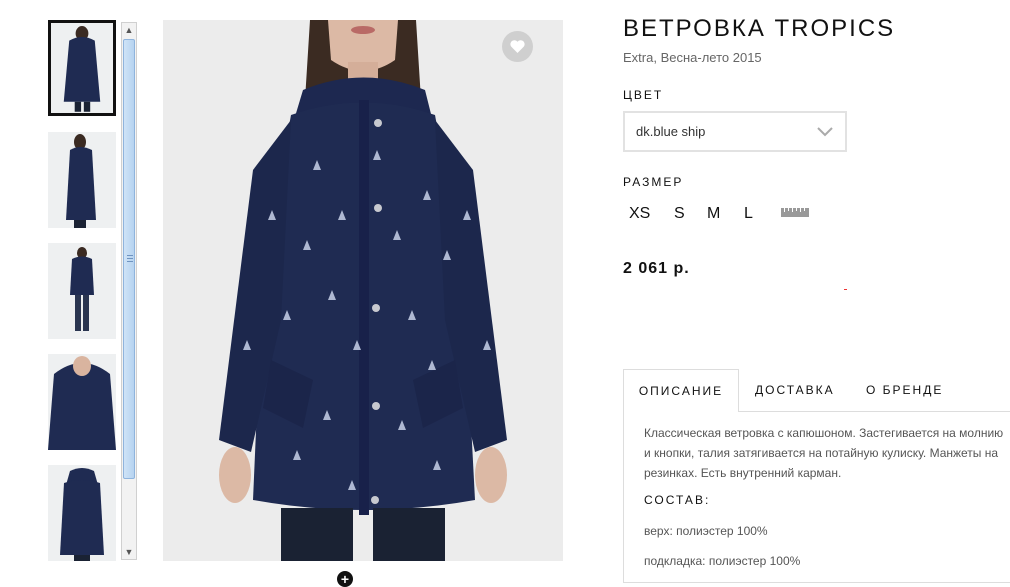  Describe the element at coordinates (825, 132) in the screenshot. I see `chevron-down-icon` at that location.